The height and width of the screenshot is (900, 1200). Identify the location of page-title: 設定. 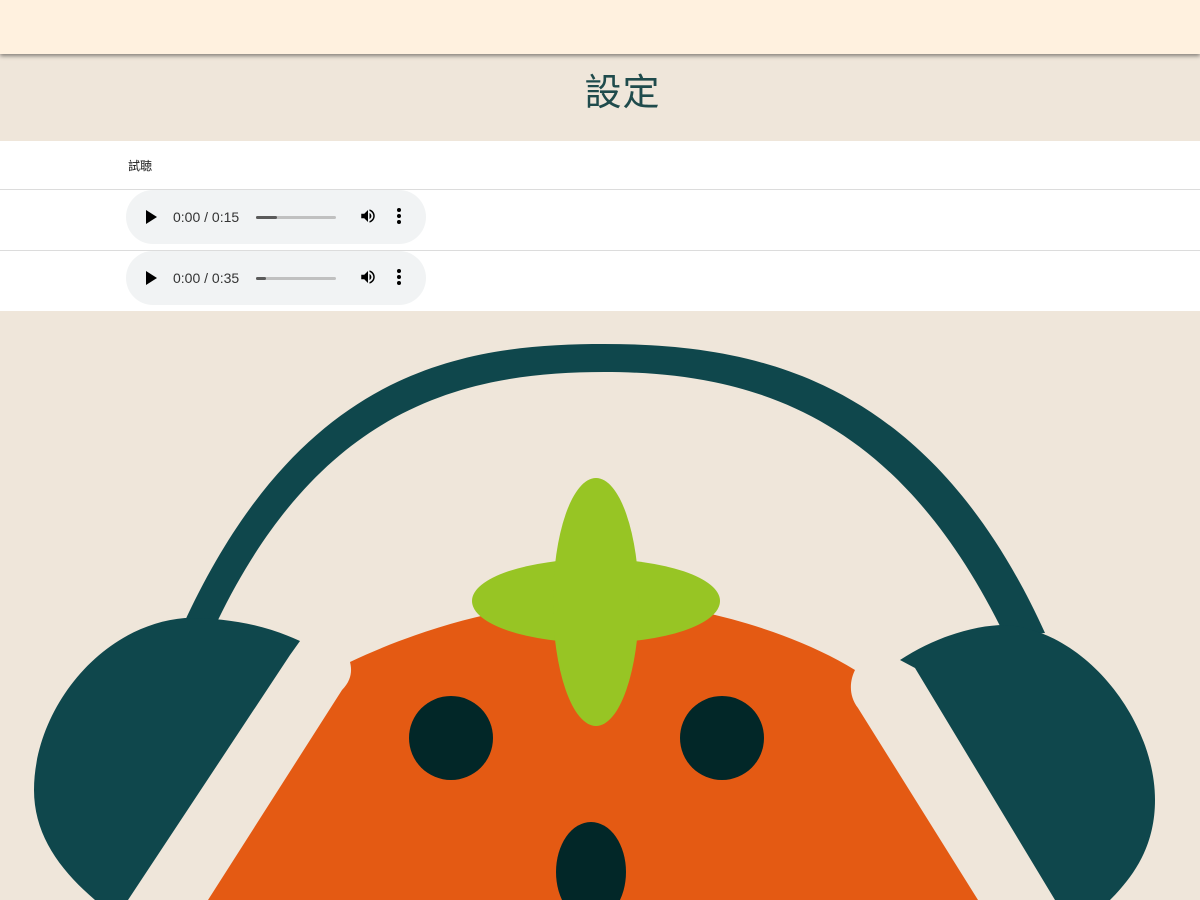
(622, 92).